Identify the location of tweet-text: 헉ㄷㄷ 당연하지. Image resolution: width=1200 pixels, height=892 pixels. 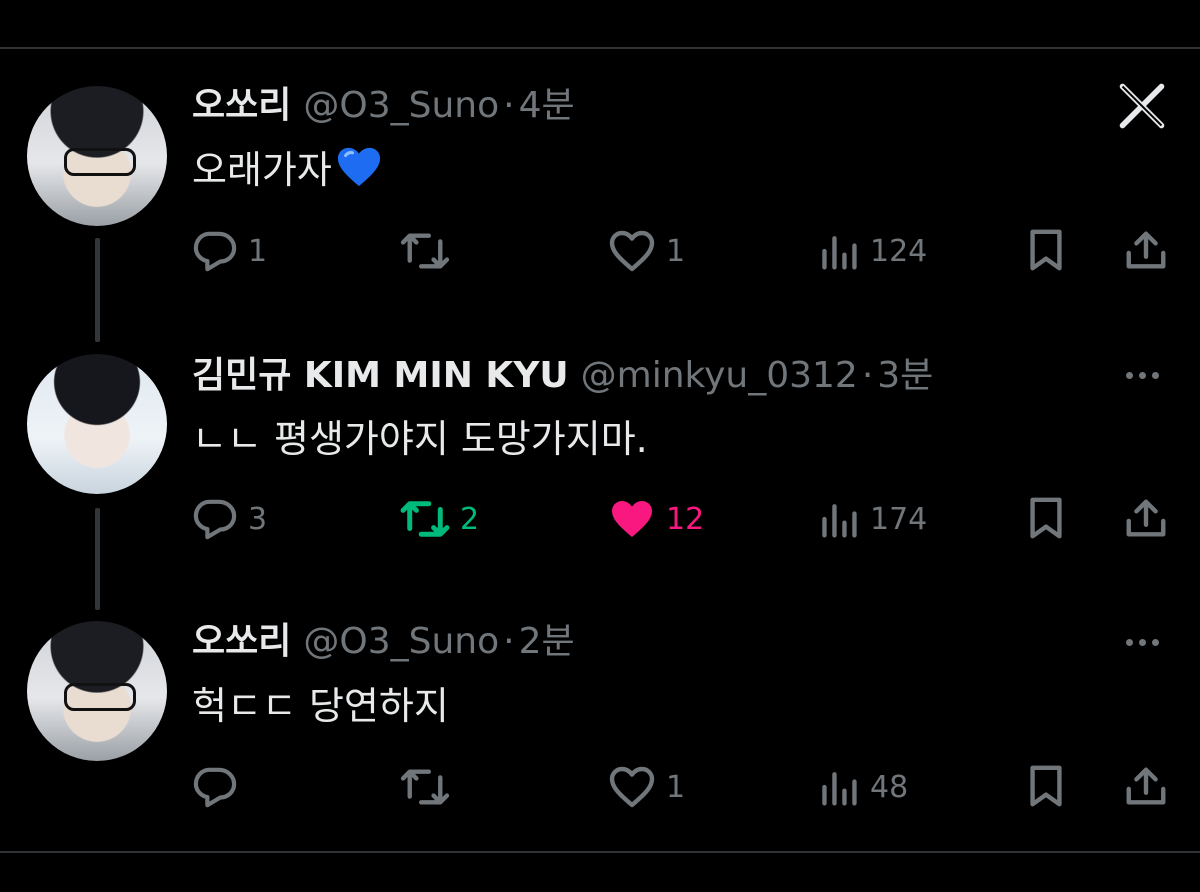
(320, 706).